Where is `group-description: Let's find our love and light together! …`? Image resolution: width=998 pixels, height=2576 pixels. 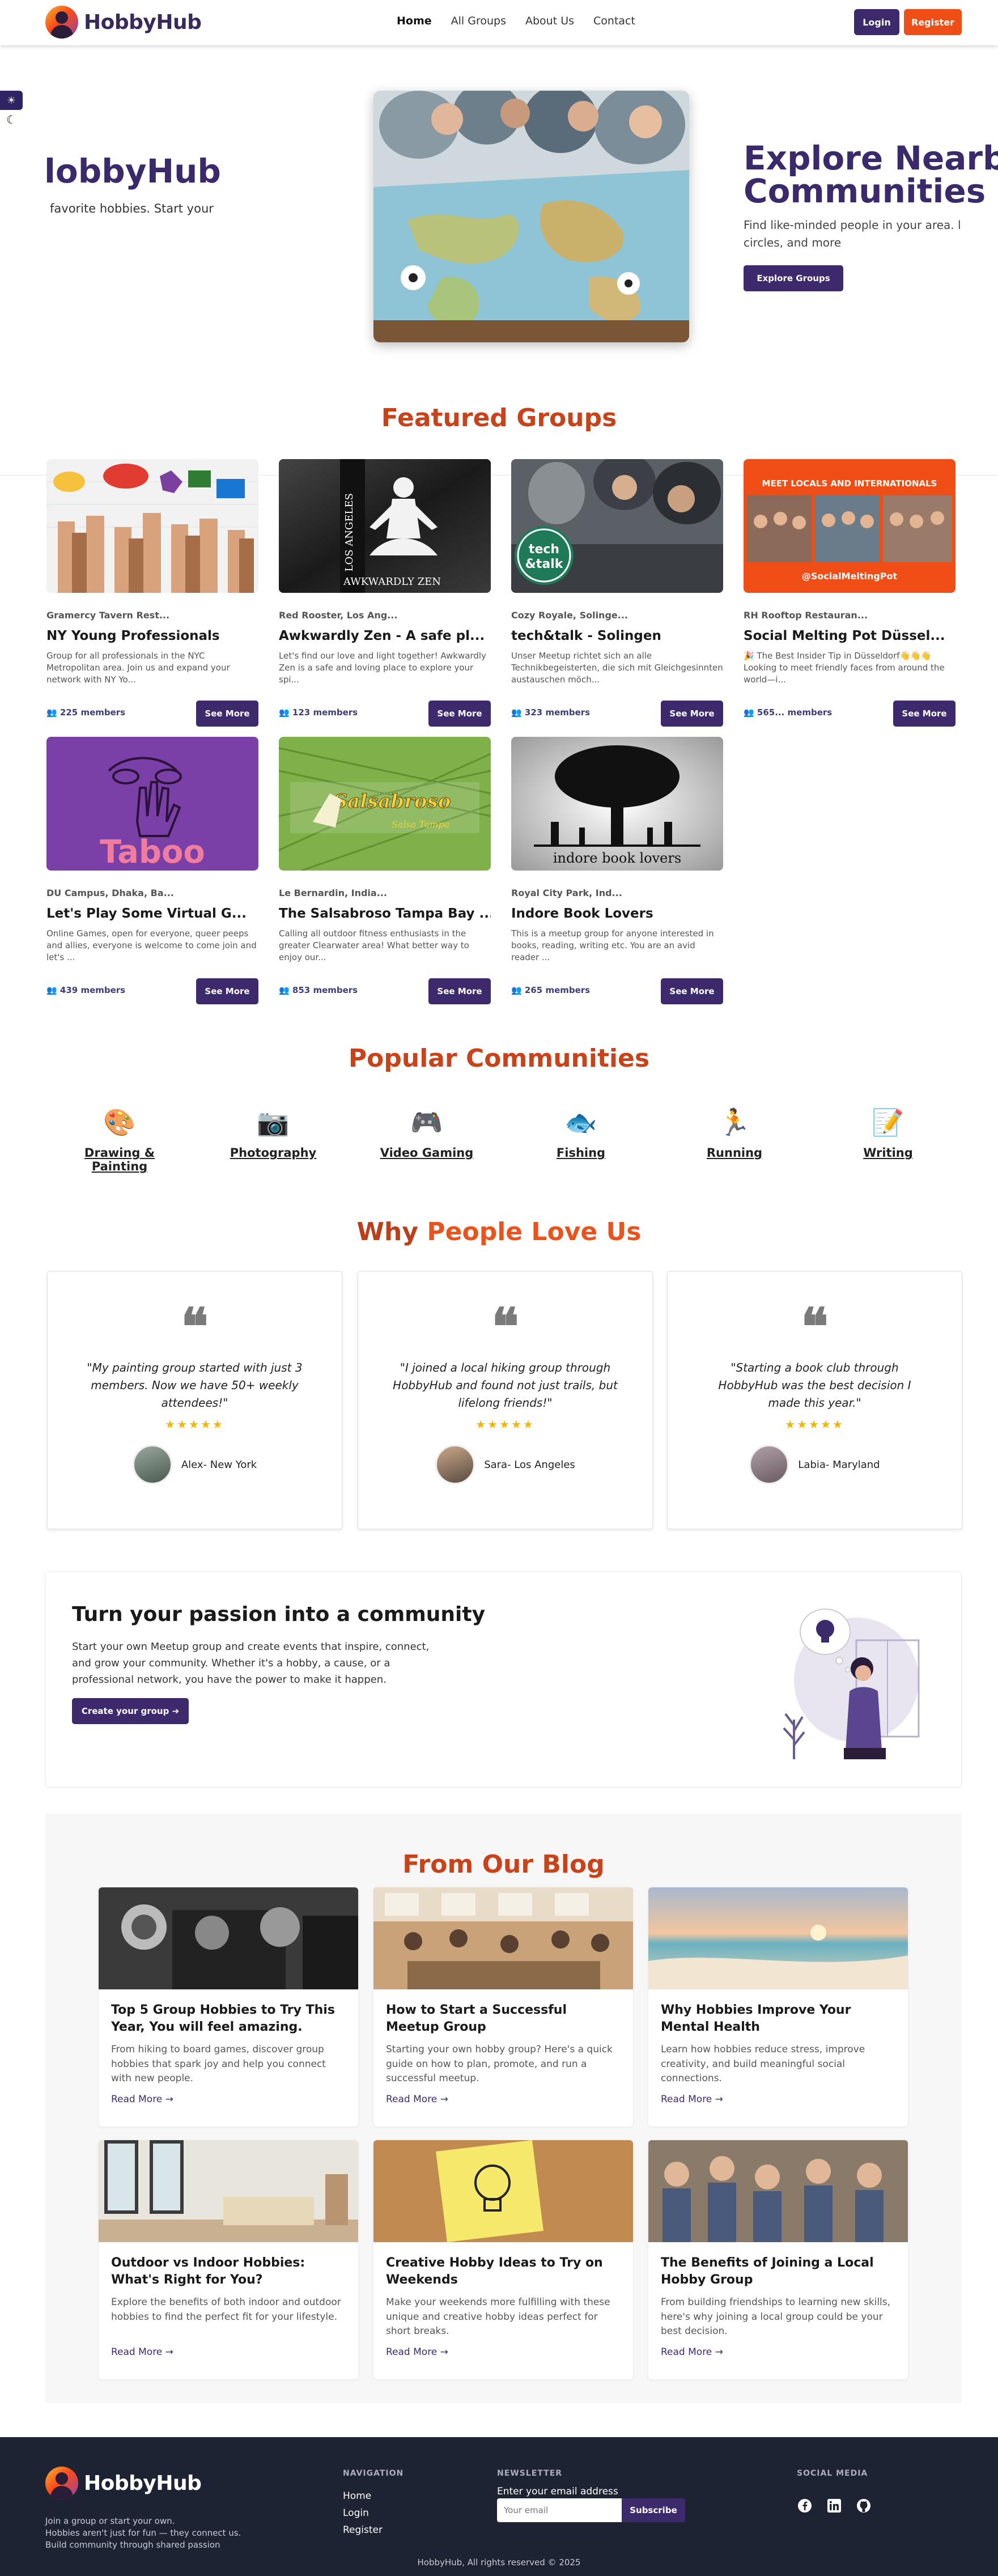 group-description: Let's find our love and light together! … is located at coordinates (383, 668).